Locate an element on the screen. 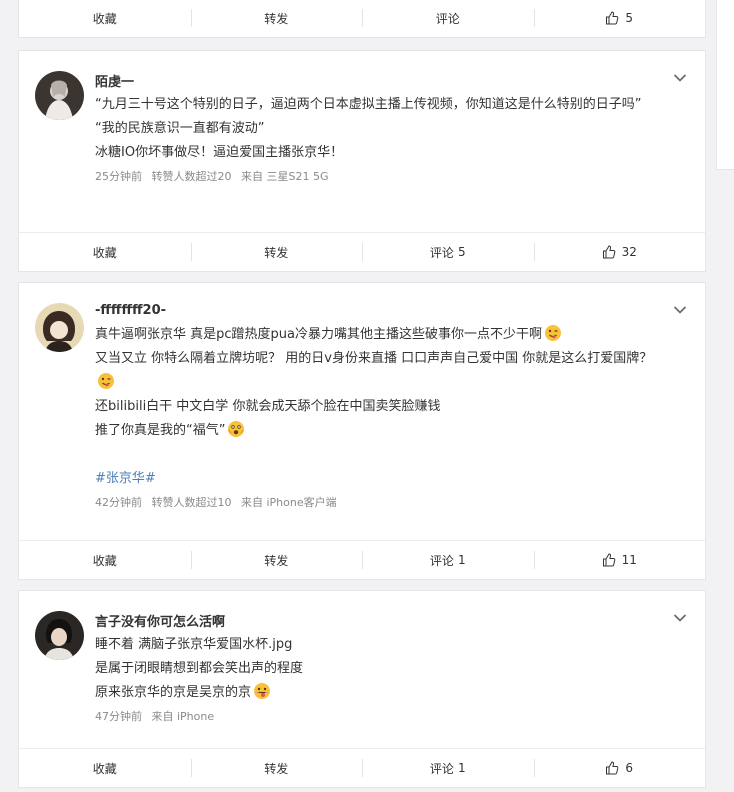  comment-button: 评论 is located at coordinates (448, 18).